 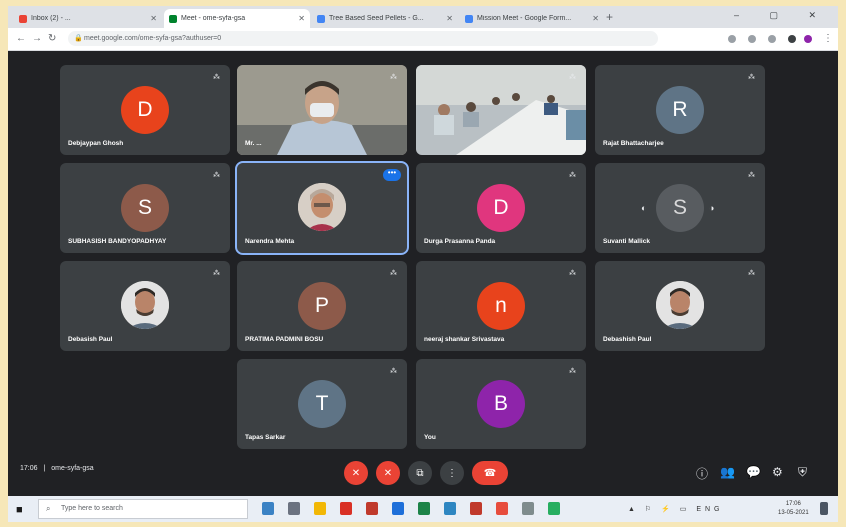 What do you see at coordinates (452, 473) in the screenshot?
I see `more-options-button: ⋮` at bounding box center [452, 473].